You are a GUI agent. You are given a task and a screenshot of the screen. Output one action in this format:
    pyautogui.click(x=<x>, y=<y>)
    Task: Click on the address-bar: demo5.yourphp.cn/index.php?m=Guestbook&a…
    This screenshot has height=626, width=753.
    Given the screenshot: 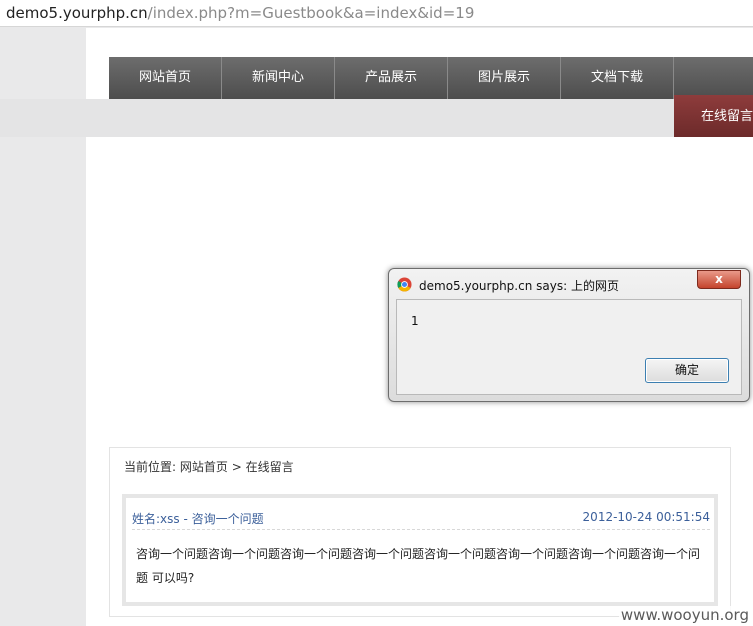 What is the action you would take?
    pyautogui.click(x=376, y=13)
    